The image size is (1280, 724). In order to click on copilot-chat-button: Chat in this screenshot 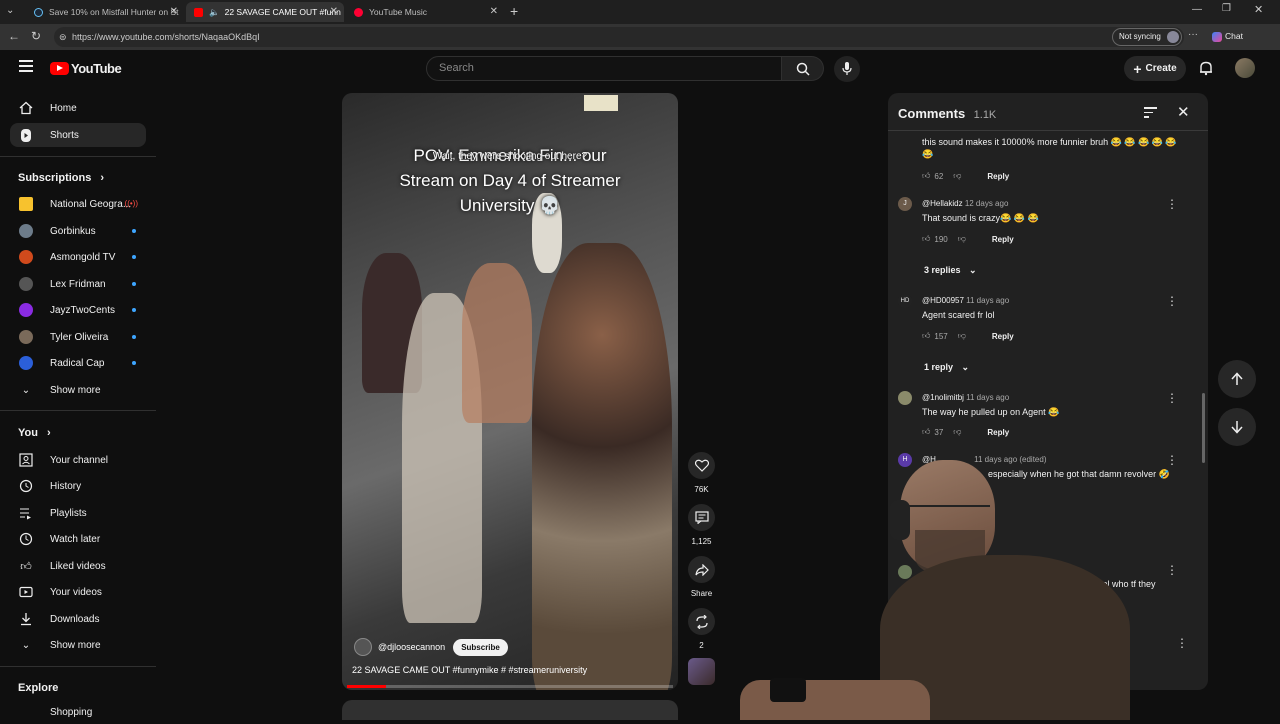, I will do `click(1227, 36)`.